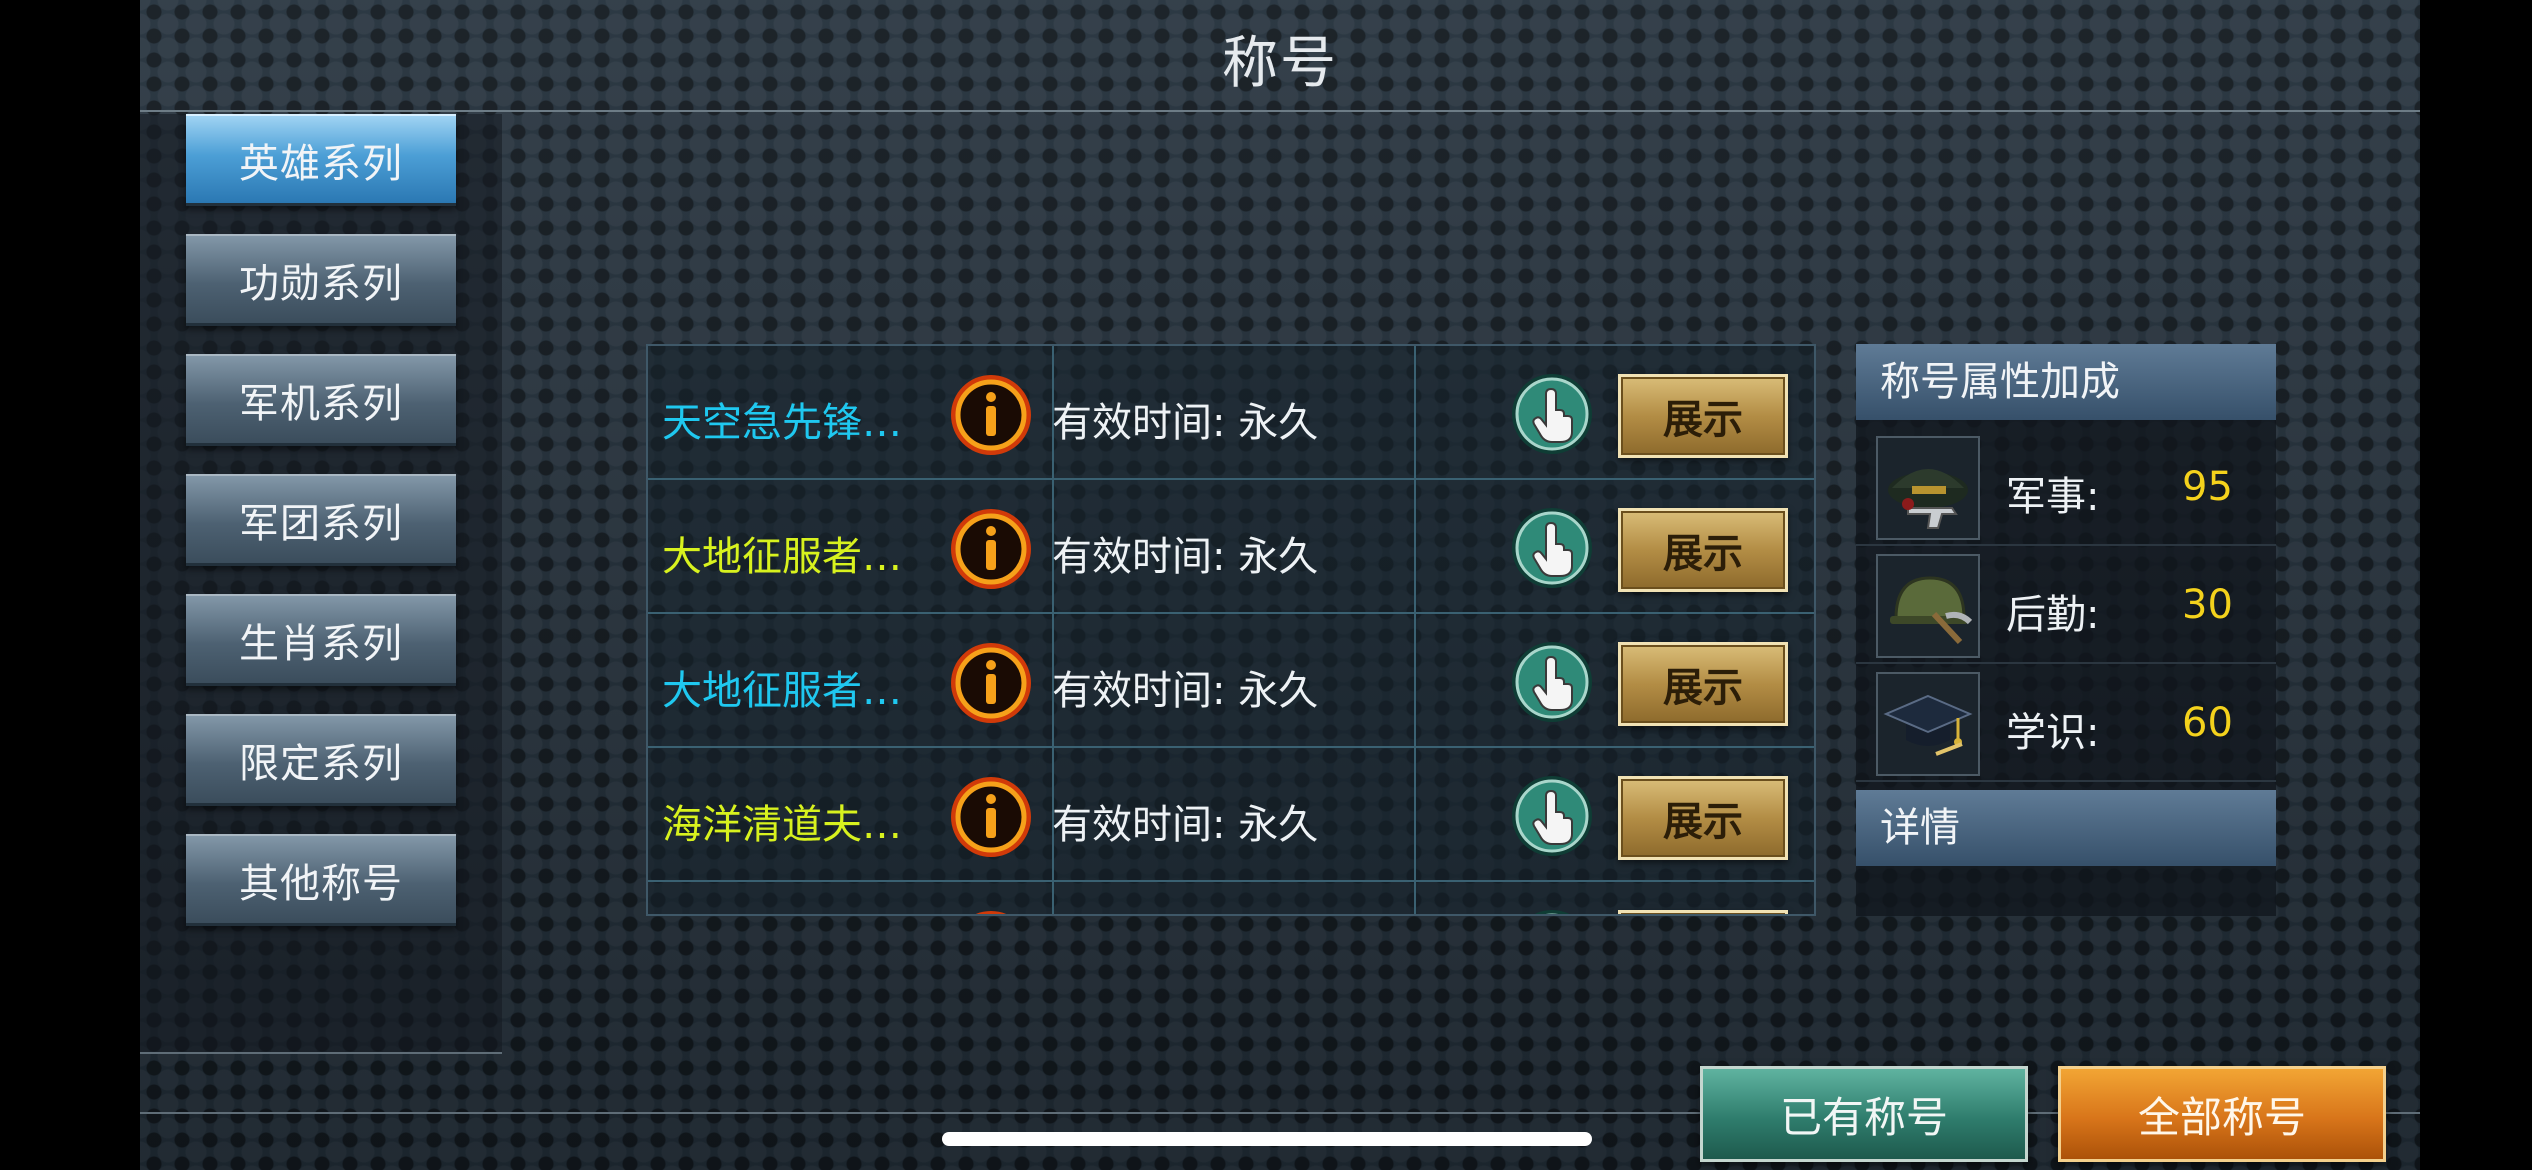  What do you see at coordinates (321, 403) in the screenshot?
I see `sidebar-item-label: 军机系列` at bounding box center [321, 403].